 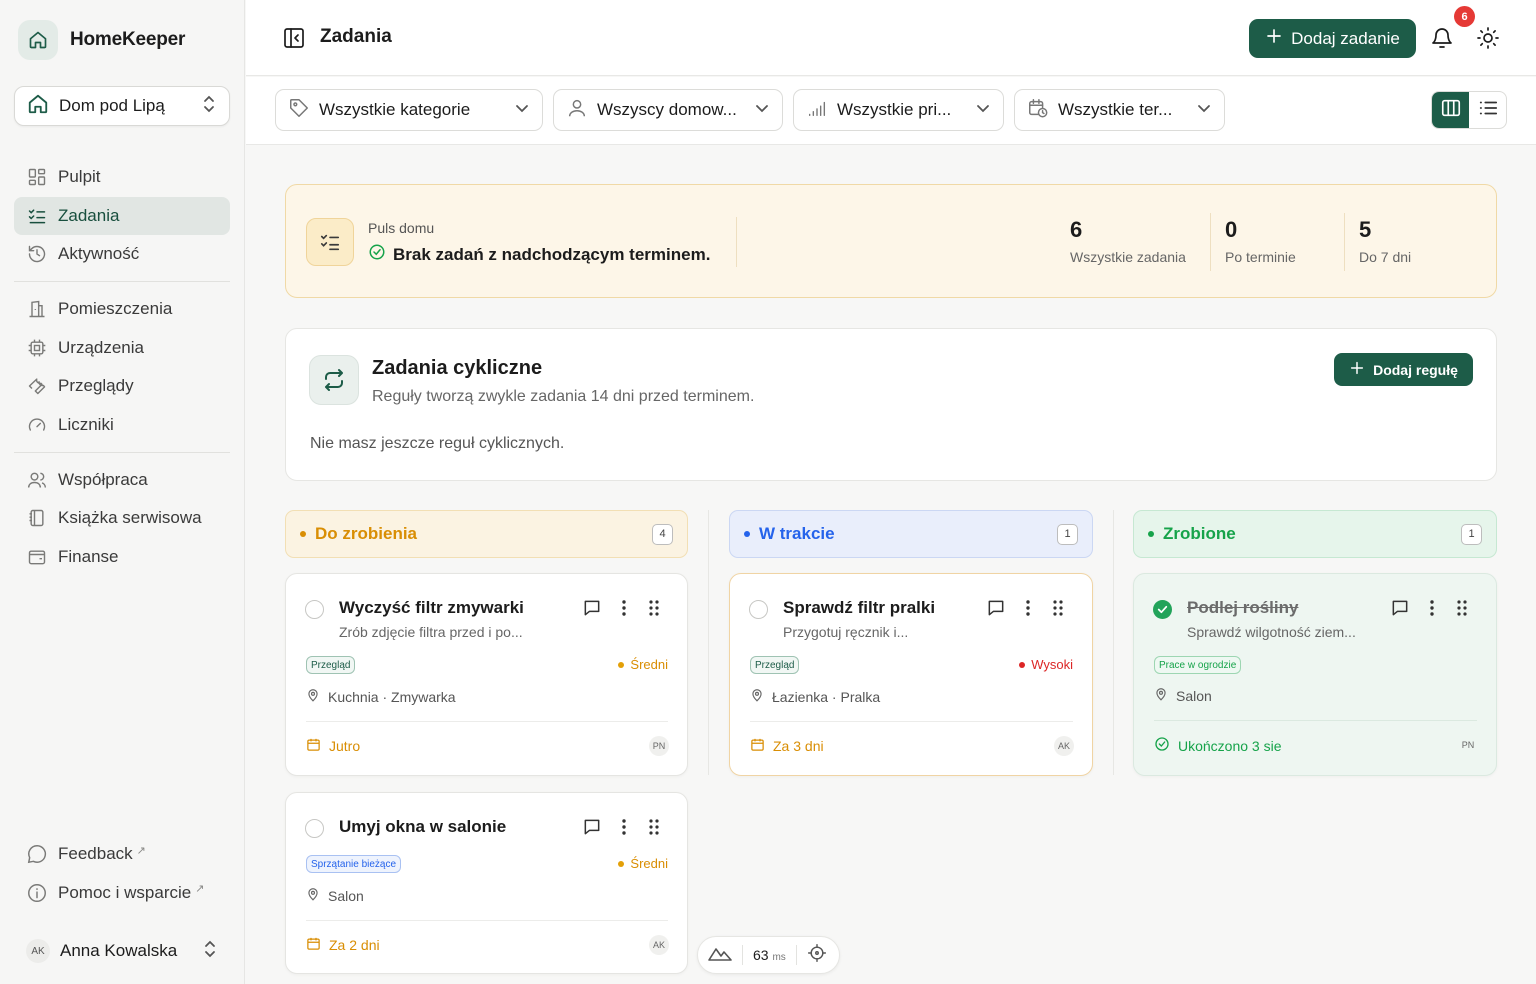 I want to click on sidebar-toggle-icon, so click(x=294, y=40).